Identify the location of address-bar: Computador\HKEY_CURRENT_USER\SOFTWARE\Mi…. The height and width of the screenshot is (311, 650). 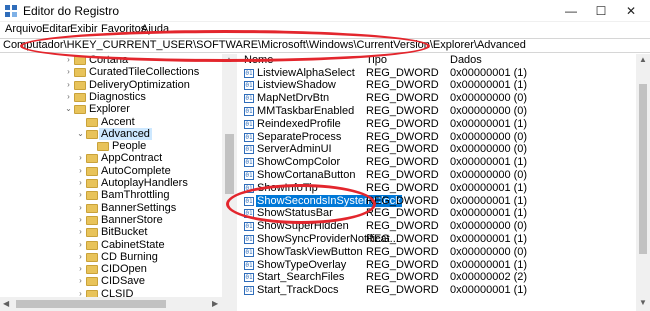
(325, 45).